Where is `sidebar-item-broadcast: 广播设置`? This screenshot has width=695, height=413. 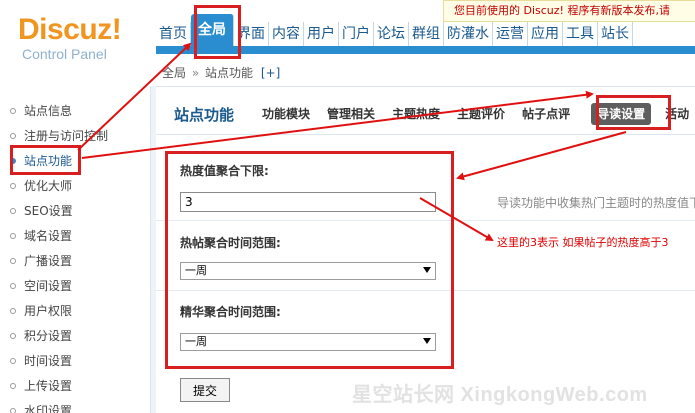 sidebar-item-broadcast: 广播设置 is located at coordinates (75, 260).